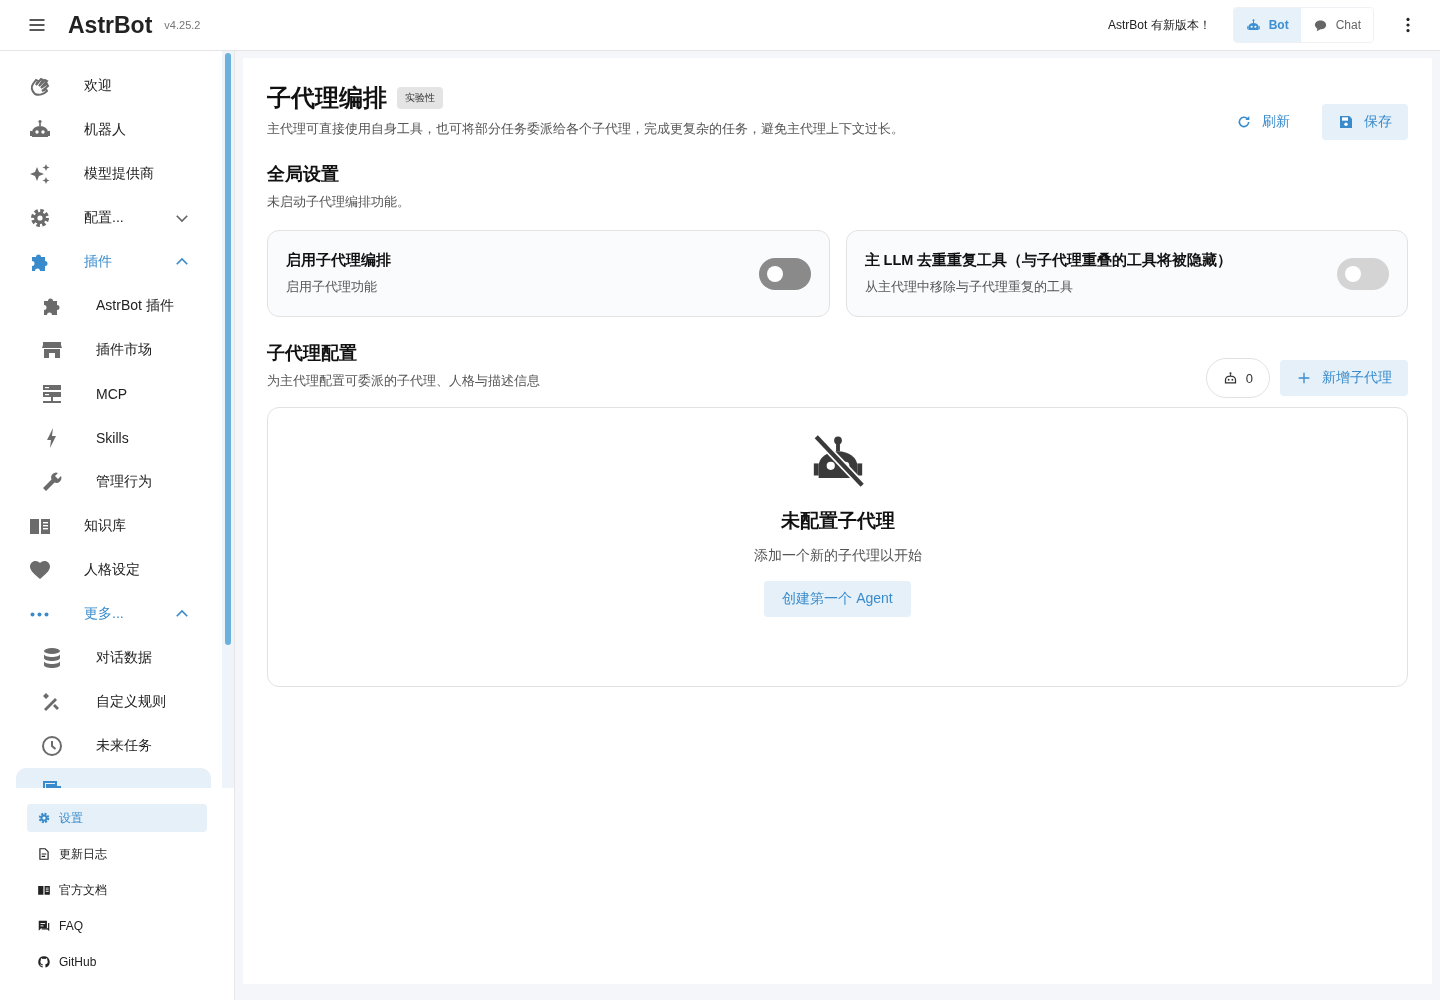 The width and height of the screenshot is (1440, 1000). I want to click on nav-item: 管理行为, so click(113, 482).